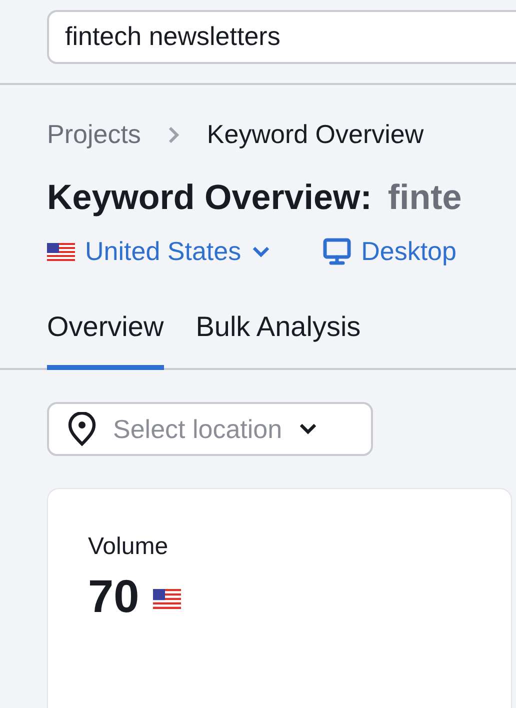 Image resolution: width=516 pixels, height=708 pixels. I want to click on device-selector: Desktop, so click(408, 251).